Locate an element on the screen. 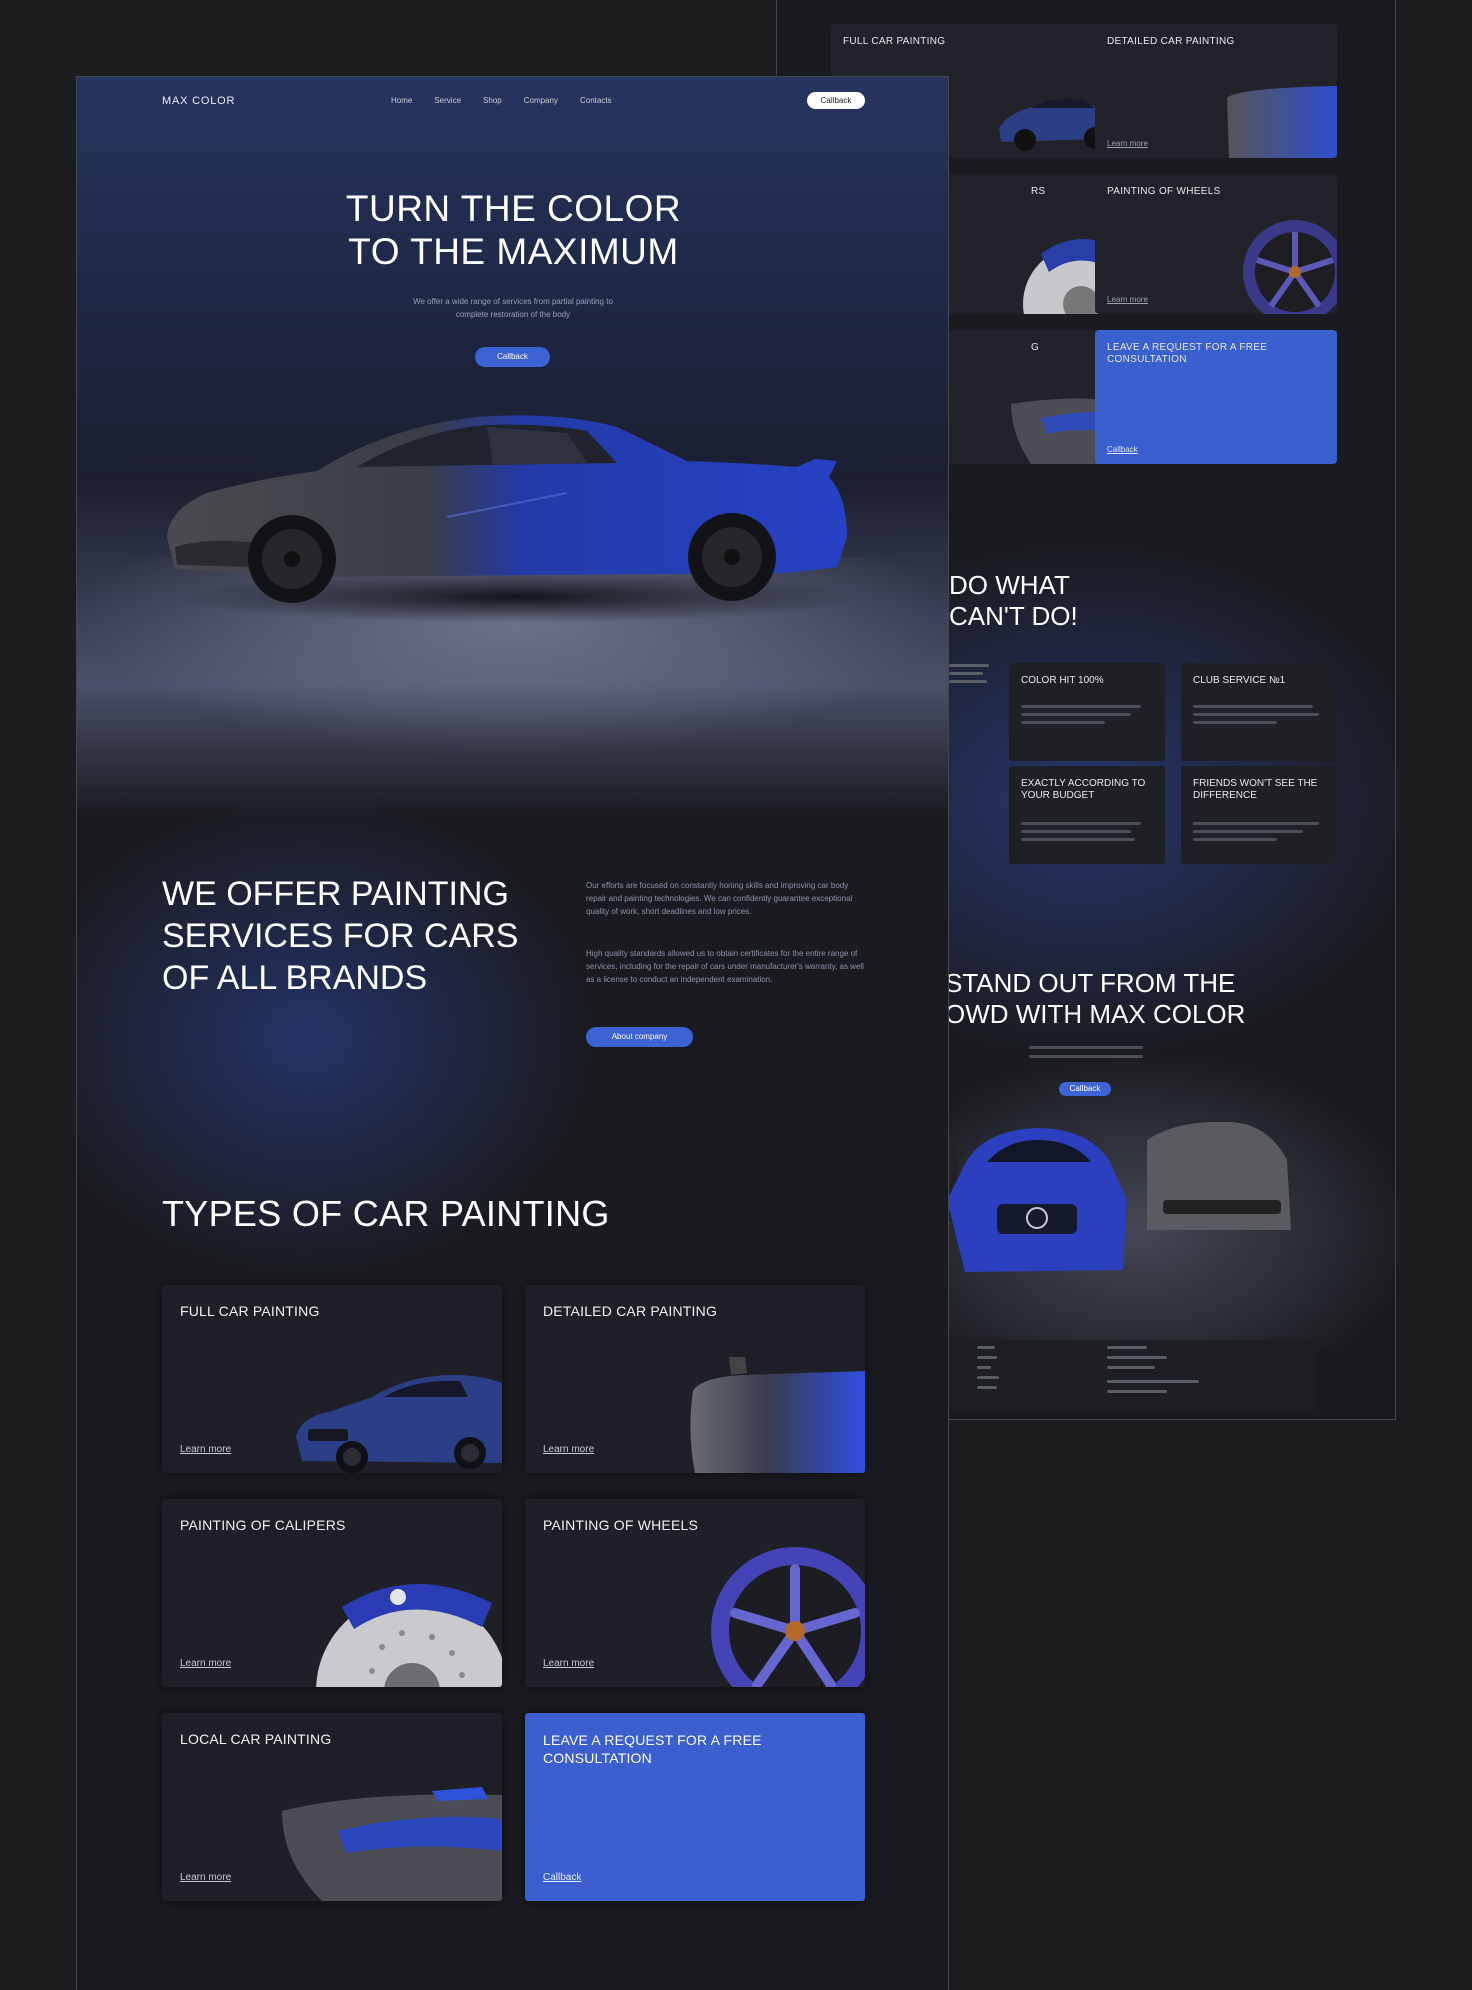  back-card-wheels: PAINTING OF WHEELS Learn more is located at coordinates (1216, 244).